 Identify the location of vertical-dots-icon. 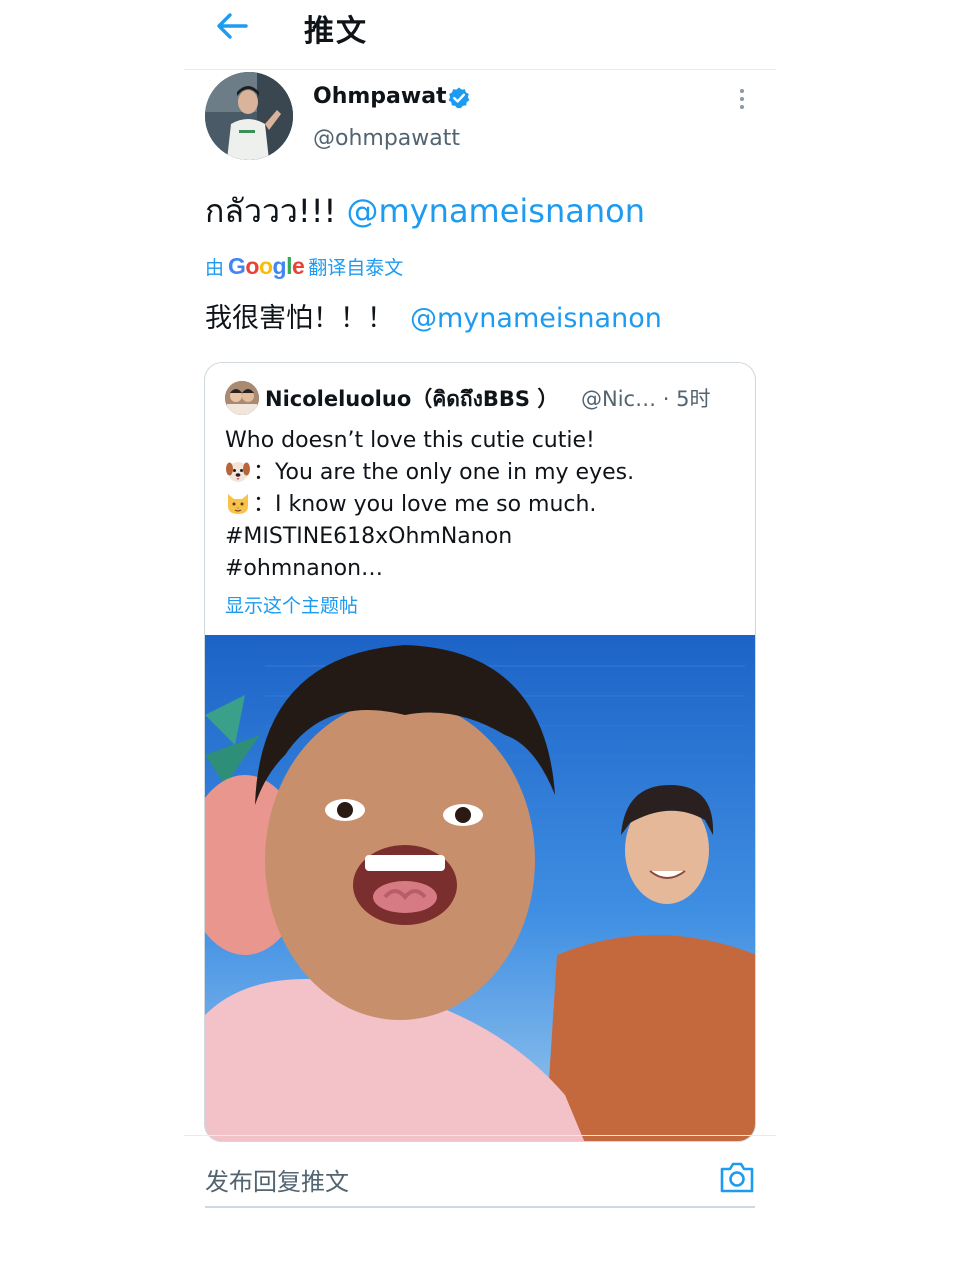
(742, 99).